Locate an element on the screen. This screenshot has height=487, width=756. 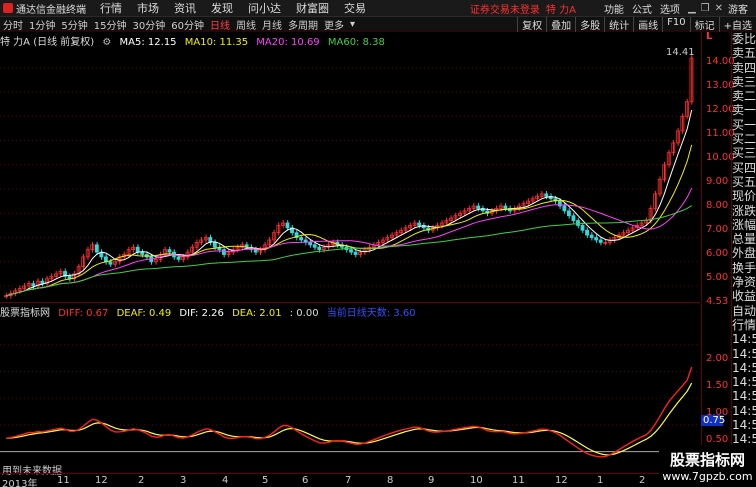
menu-jiaoyi: 交易 is located at coordinates (355, 8).